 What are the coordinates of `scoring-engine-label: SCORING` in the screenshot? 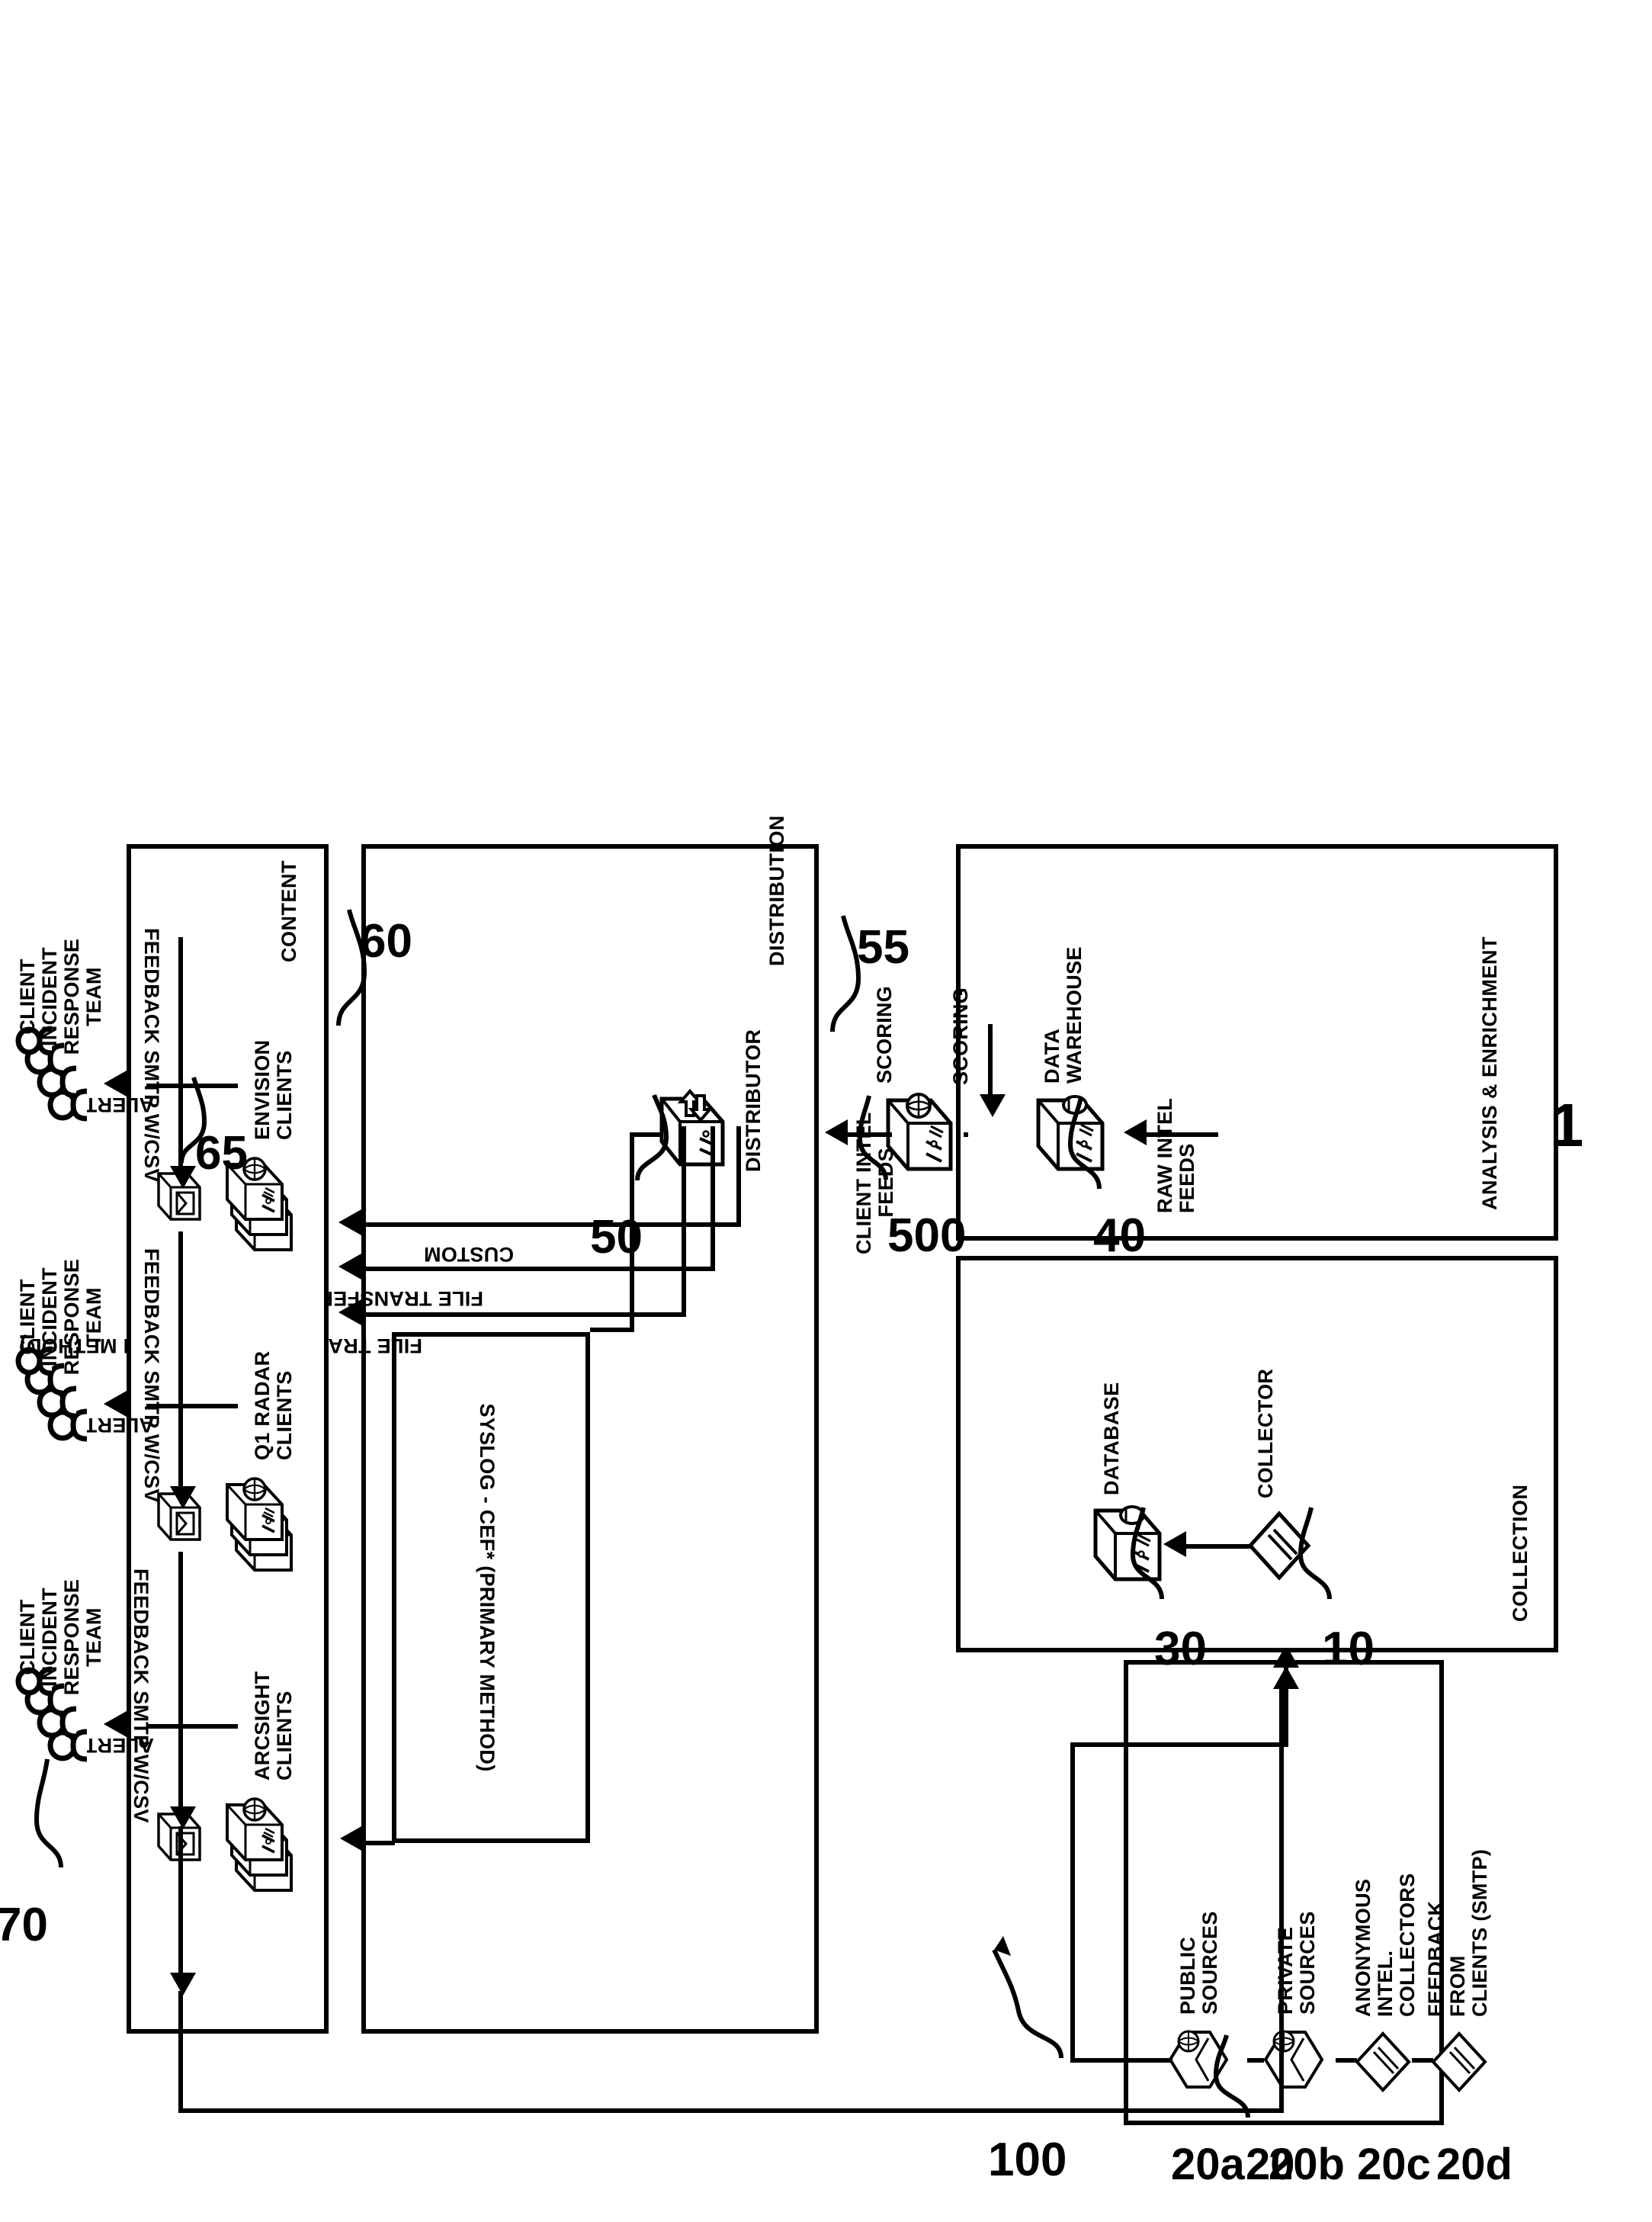 It's located at (884, 1034).